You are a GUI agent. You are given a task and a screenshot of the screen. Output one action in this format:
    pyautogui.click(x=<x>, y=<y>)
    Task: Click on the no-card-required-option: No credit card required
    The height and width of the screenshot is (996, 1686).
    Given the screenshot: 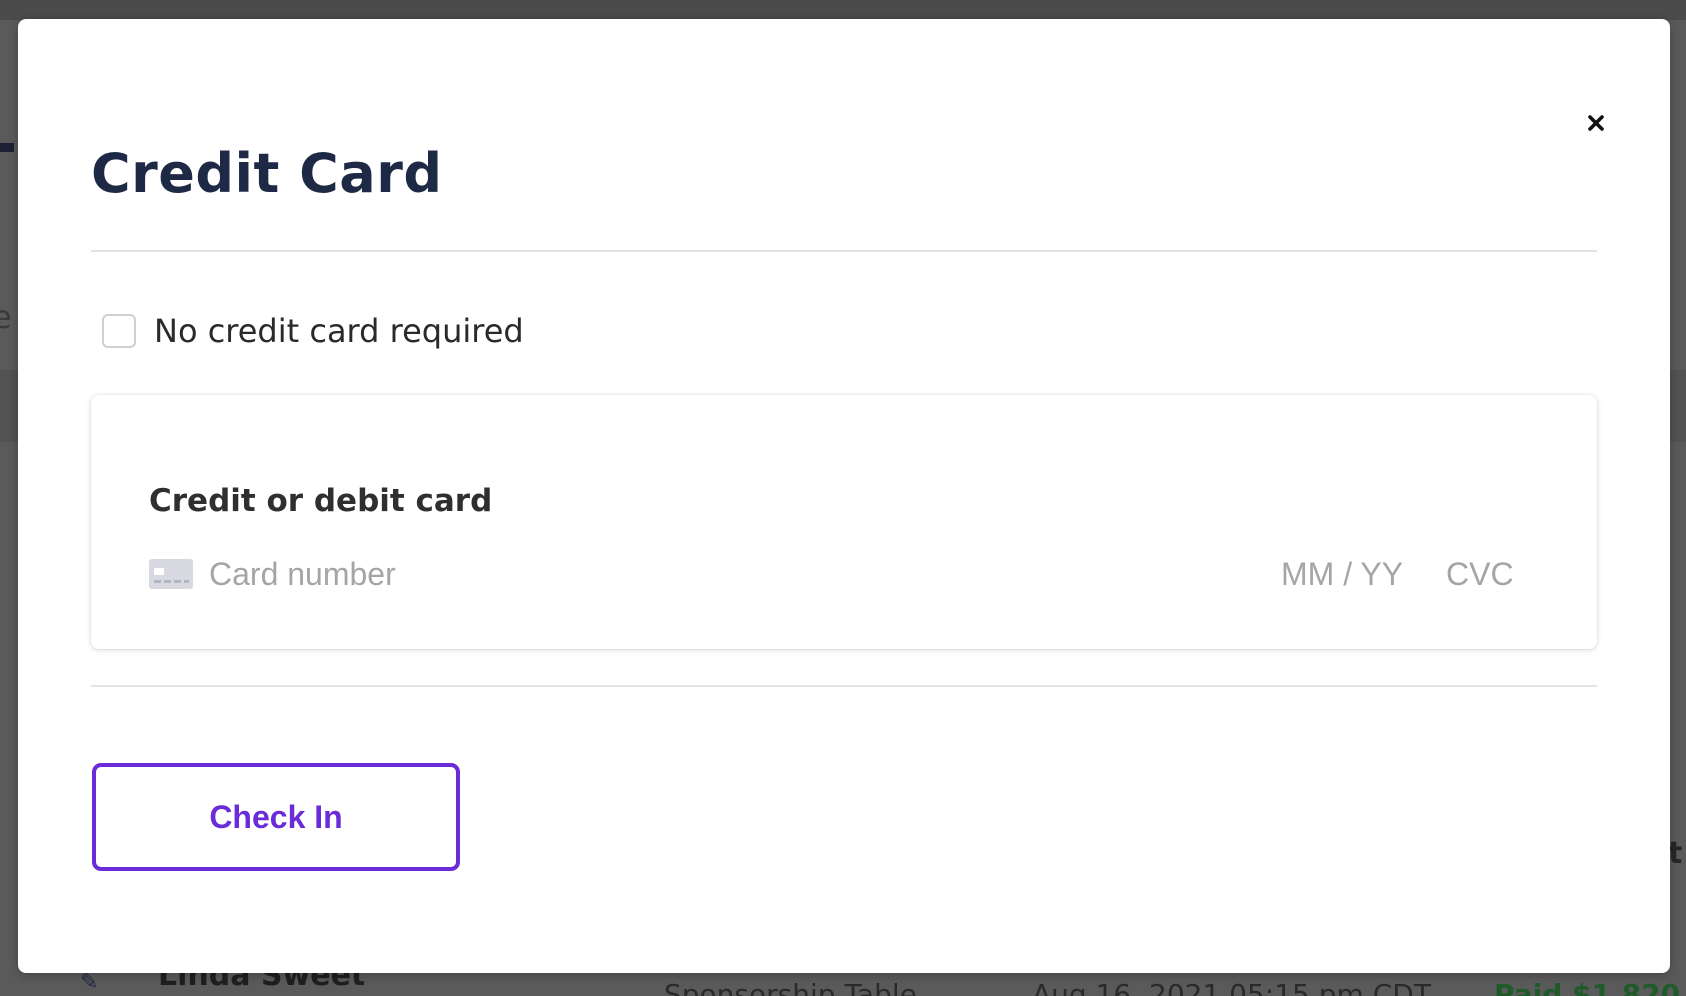 What is the action you would take?
    pyautogui.click(x=313, y=331)
    